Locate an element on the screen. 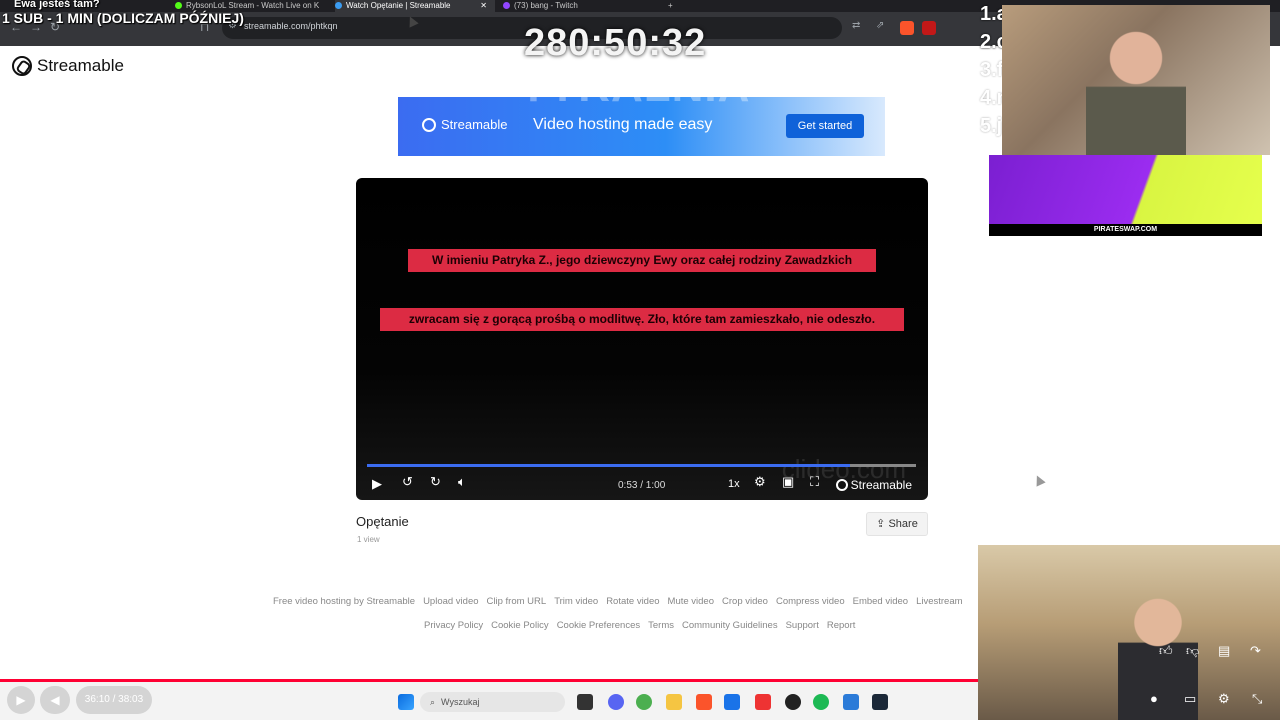 Image resolution: width=1280 pixels, height=720 pixels. video-title: Opętanie is located at coordinates (382, 521).